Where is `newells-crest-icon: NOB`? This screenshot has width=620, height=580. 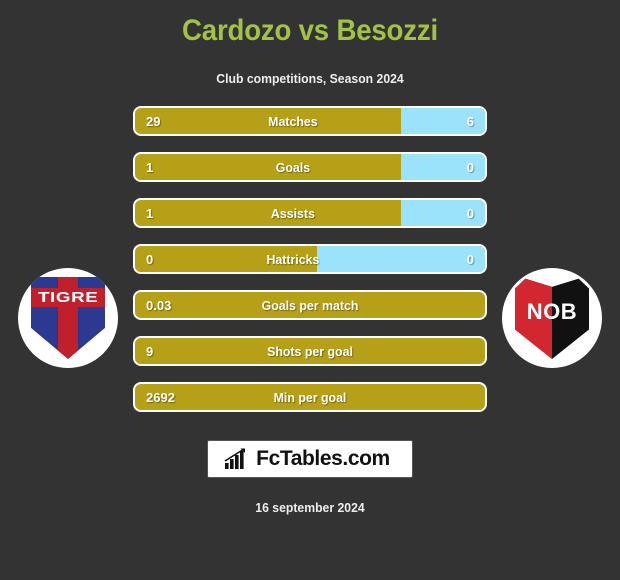
newells-crest-icon: NOB is located at coordinates (552, 318).